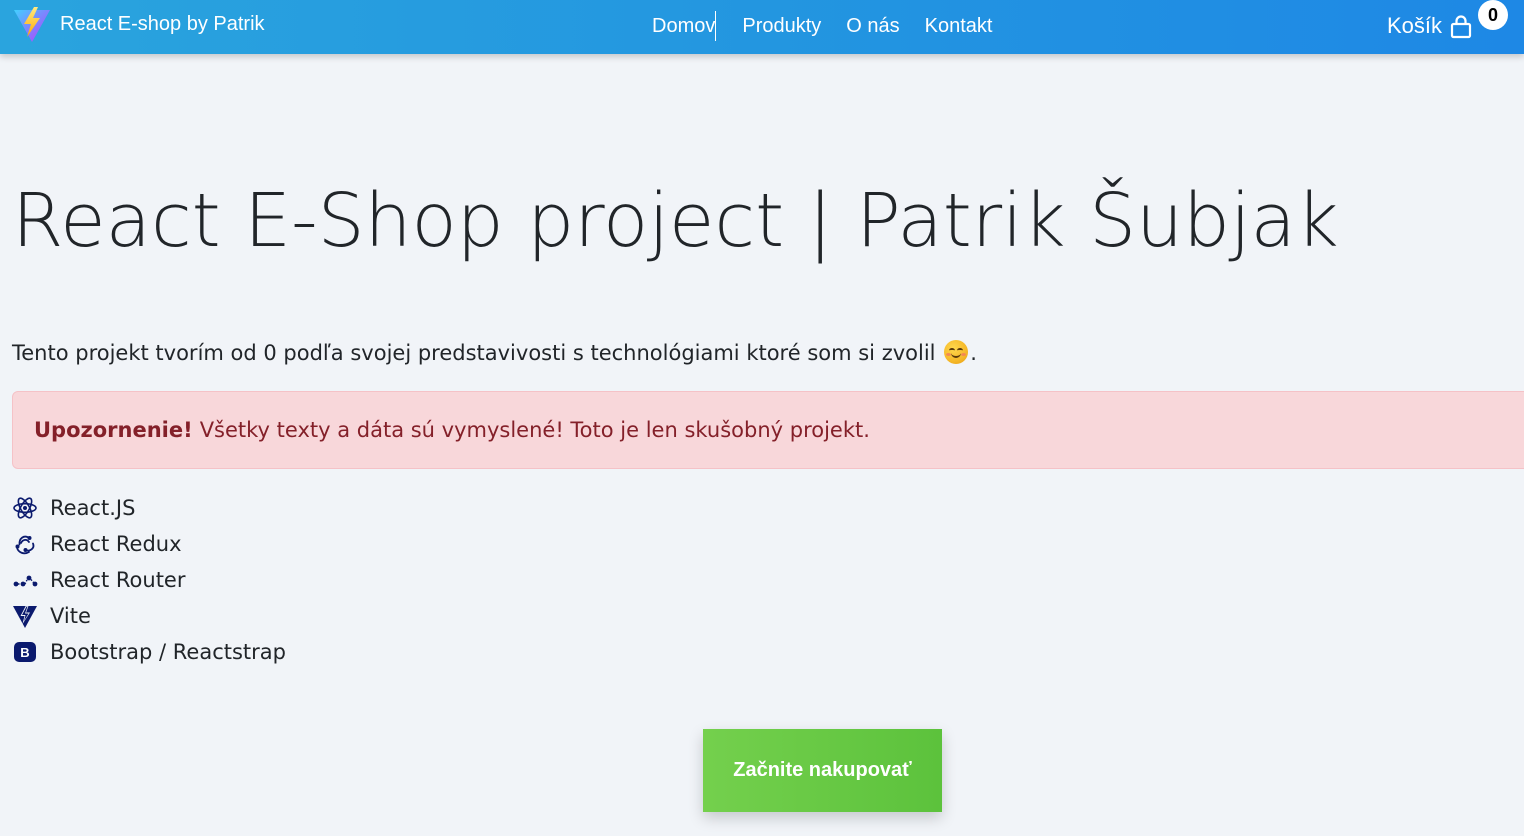 This screenshot has height=836, width=1524. What do you see at coordinates (681, 26) in the screenshot?
I see `nav-link-home: Domov` at bounding box center [681, 26].